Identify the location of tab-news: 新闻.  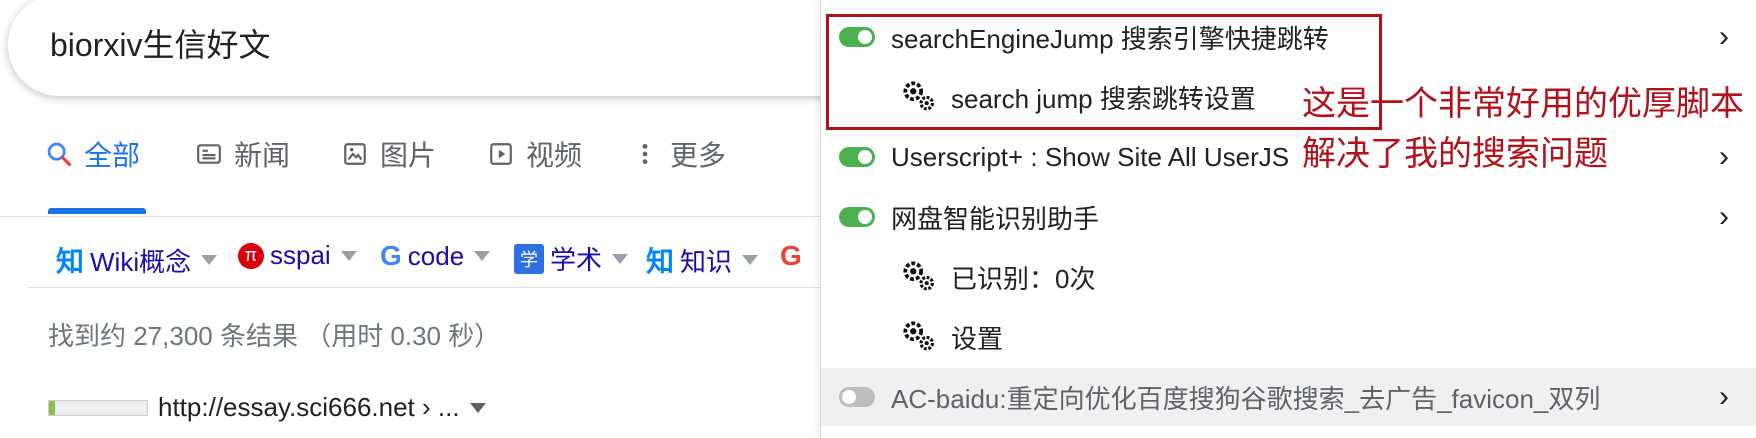
(242, 154).